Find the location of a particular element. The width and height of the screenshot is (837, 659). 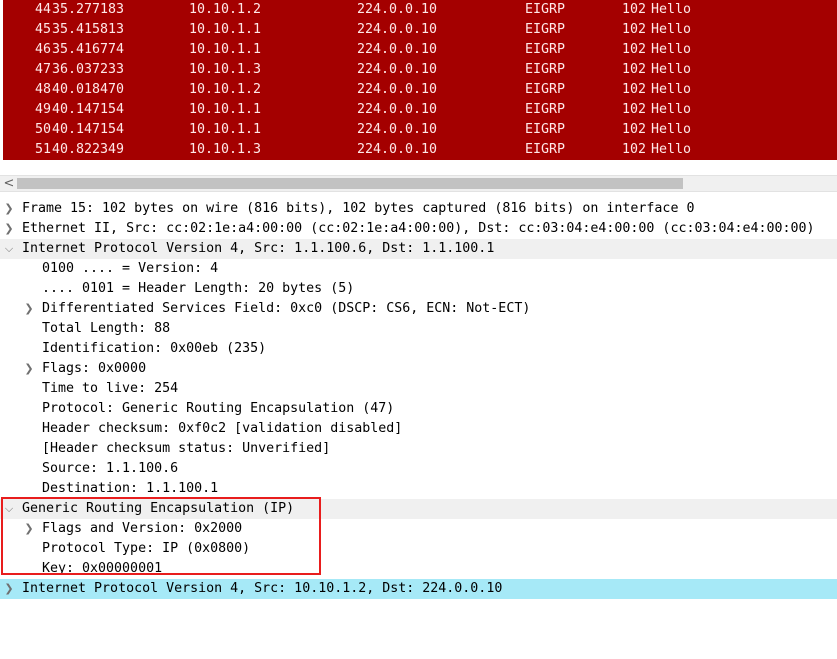

tree-field-label: [Header checksum status: Unverified] is located at coordinates (186, 448).